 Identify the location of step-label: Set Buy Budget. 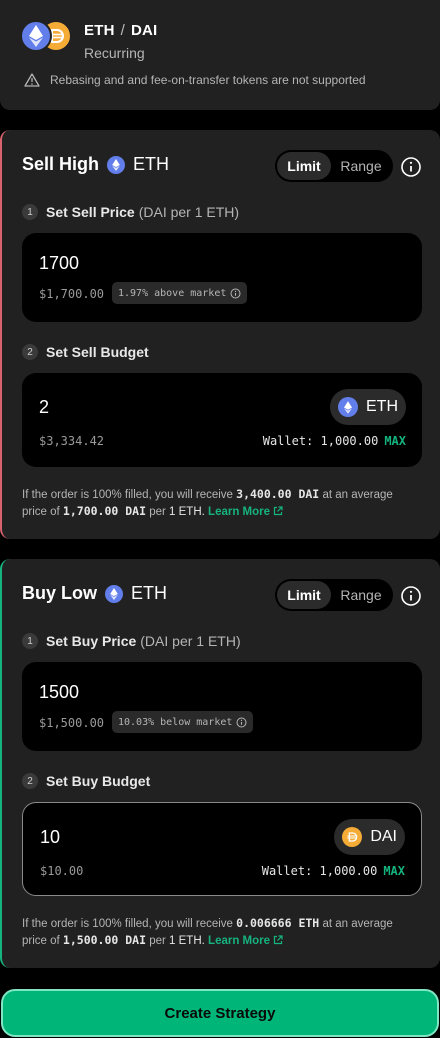
(98, 781).